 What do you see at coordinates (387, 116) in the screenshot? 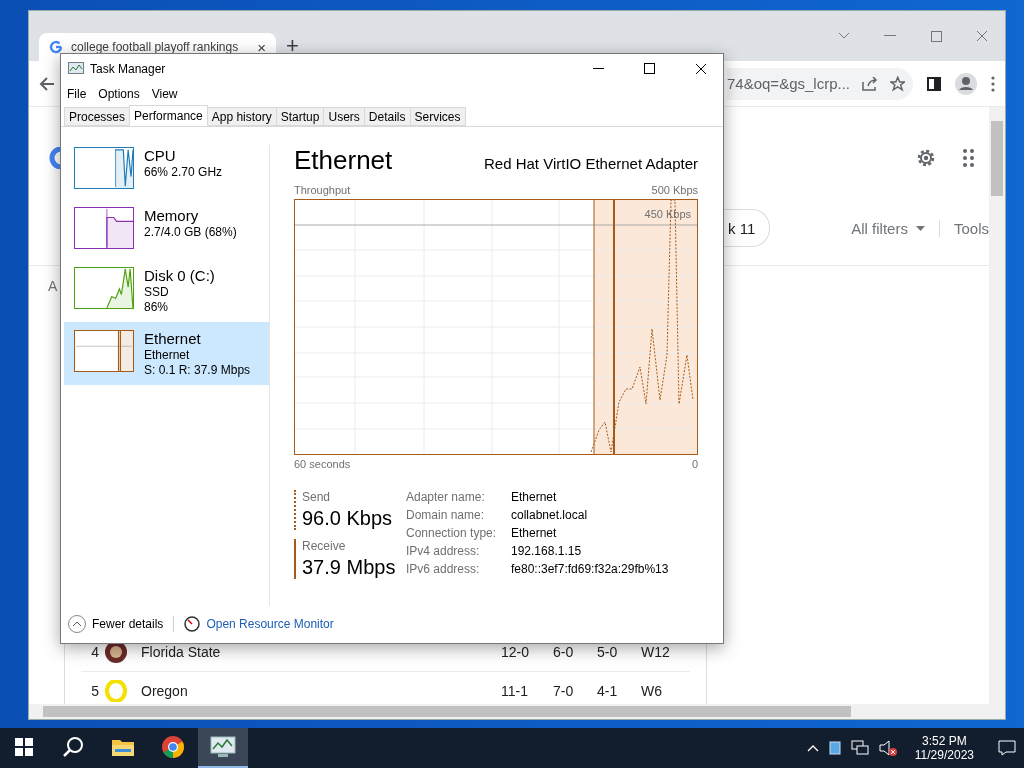
I see `tab: Details` at bounding box center [387, 116].